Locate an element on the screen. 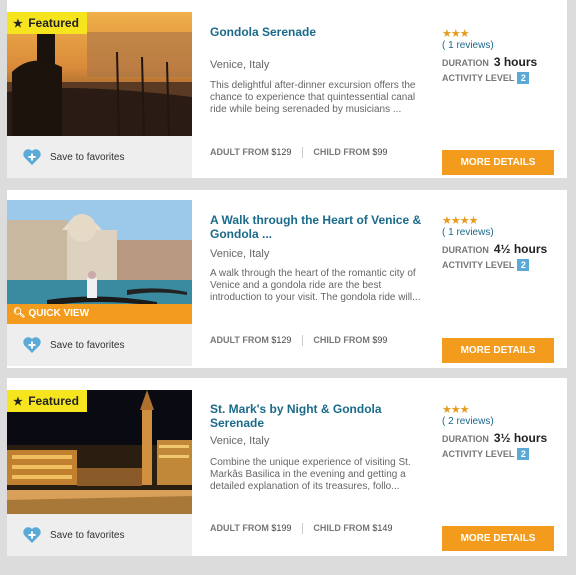 This screenshot has width=576, height=575. adult-price: $199 is located at coordinates (281, 528).